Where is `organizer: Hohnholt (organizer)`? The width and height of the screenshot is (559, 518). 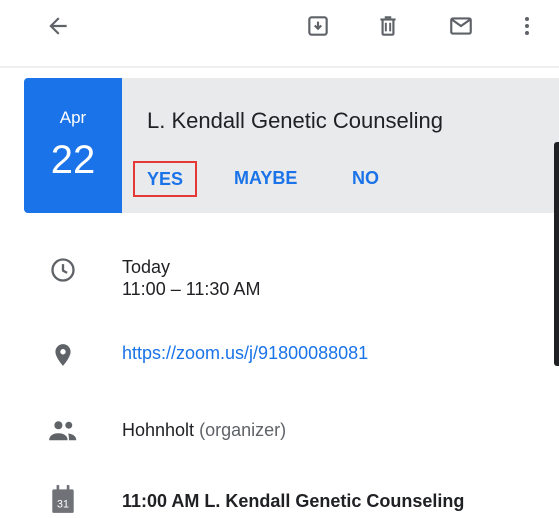
organizer: Hohnholt (organizer) is located at coordinates (204, 430).